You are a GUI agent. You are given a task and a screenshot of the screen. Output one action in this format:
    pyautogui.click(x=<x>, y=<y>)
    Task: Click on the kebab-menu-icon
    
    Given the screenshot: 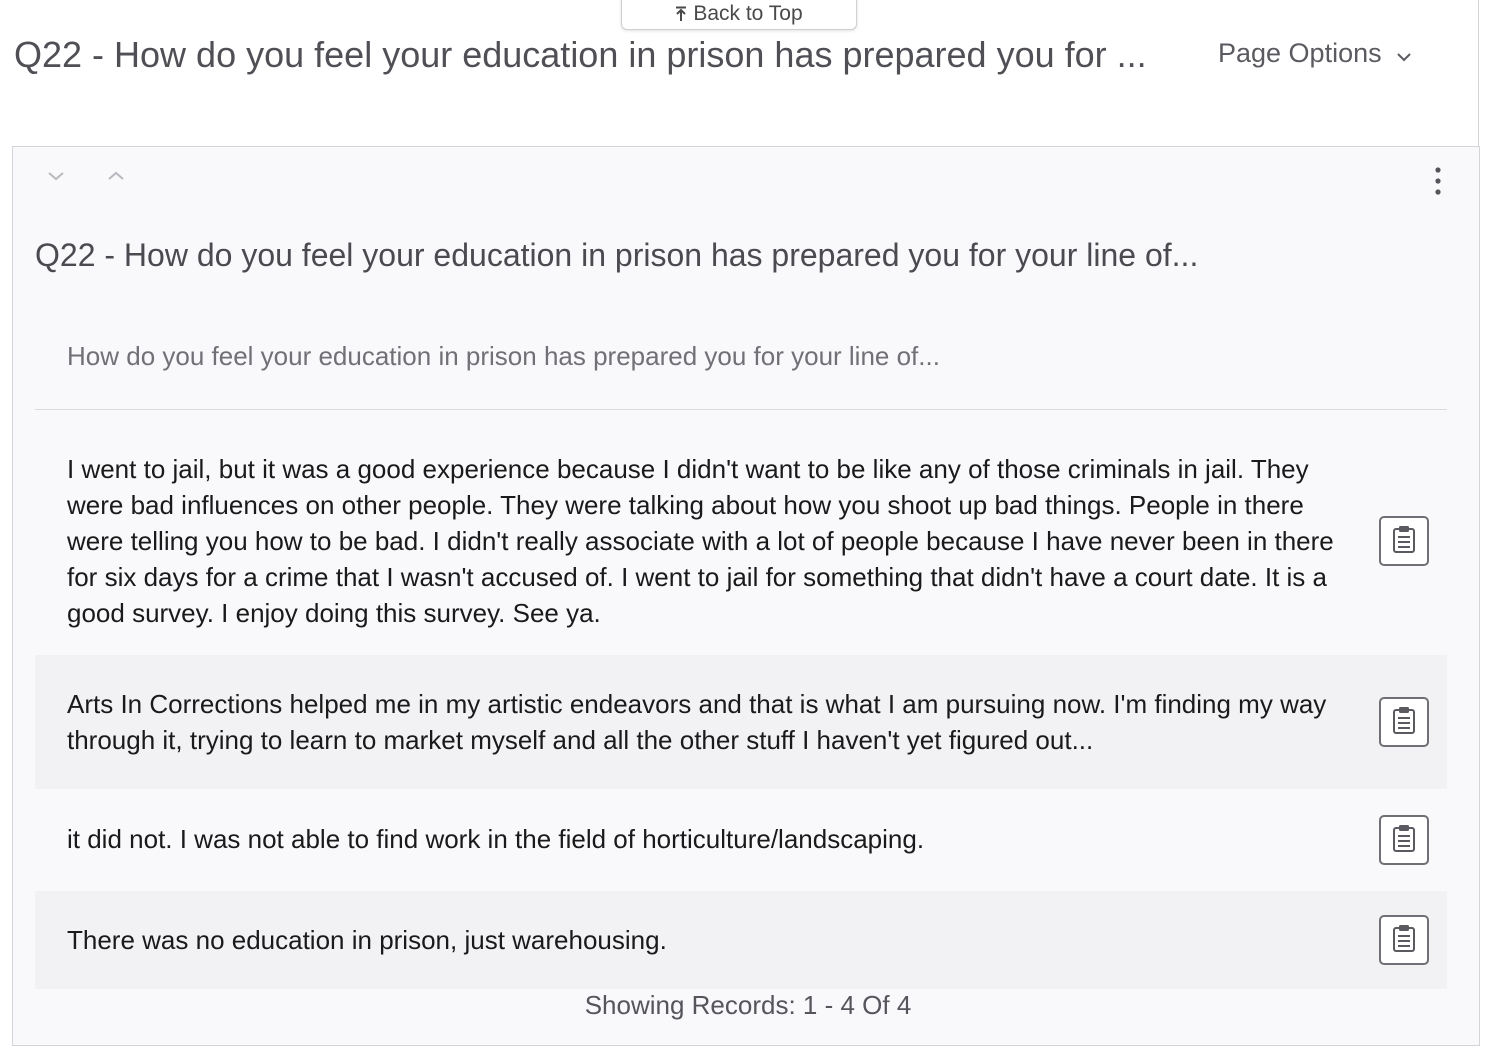 What is the action you would take?
    pyautogui.click(x=1438, y=183)
    